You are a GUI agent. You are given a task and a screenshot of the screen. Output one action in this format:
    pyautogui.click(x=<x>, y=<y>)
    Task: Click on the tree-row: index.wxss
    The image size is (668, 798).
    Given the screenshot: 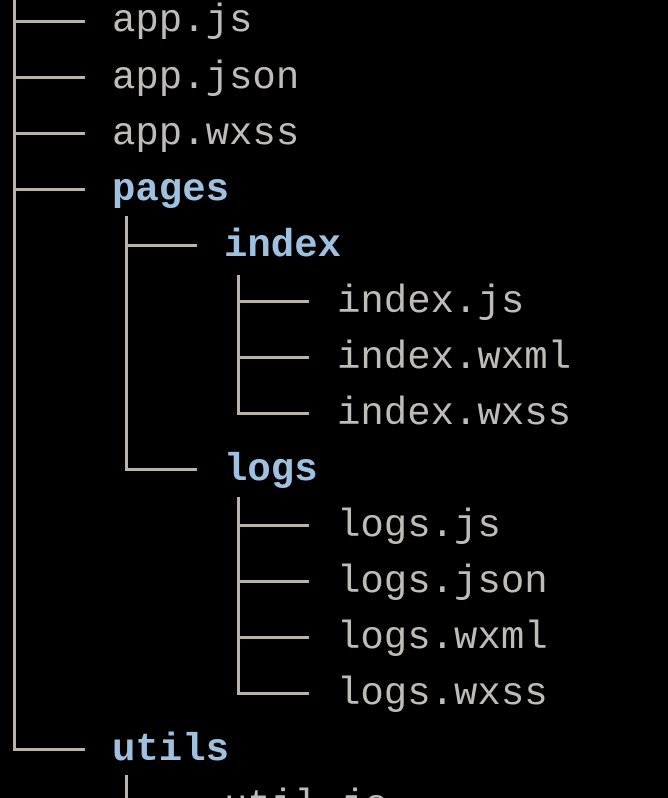 What is the action you would take?
    pyautogui.click(x=334, y=416)
    